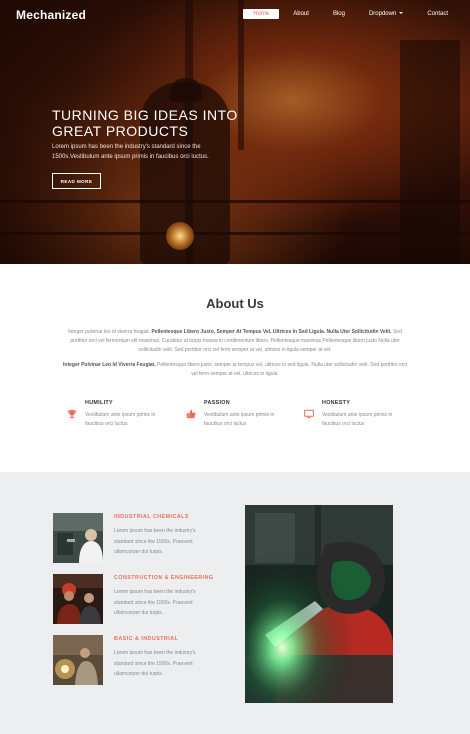 The width and height of the screenshot is (470, 734). I want to click on read-more-button: READ MORE, so click(76, 181).